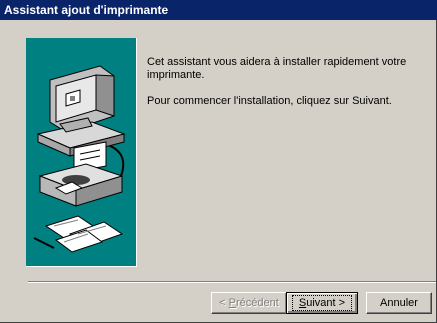 This screenshot has width=437, height=323. I want to click on cancel-button: Annuler, so click(399, 303).